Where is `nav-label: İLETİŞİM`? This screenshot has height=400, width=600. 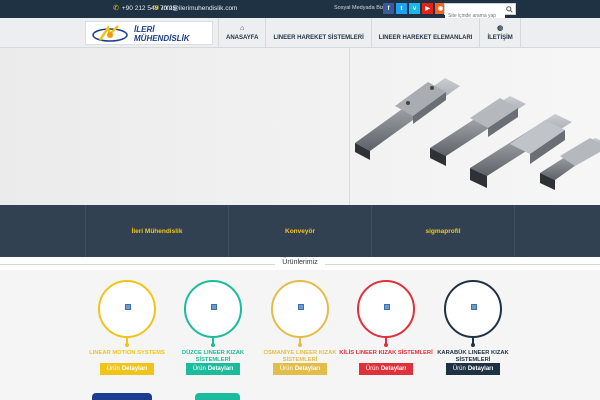 nav-label: İLETİŞİM is located at coordinates (500, 38).